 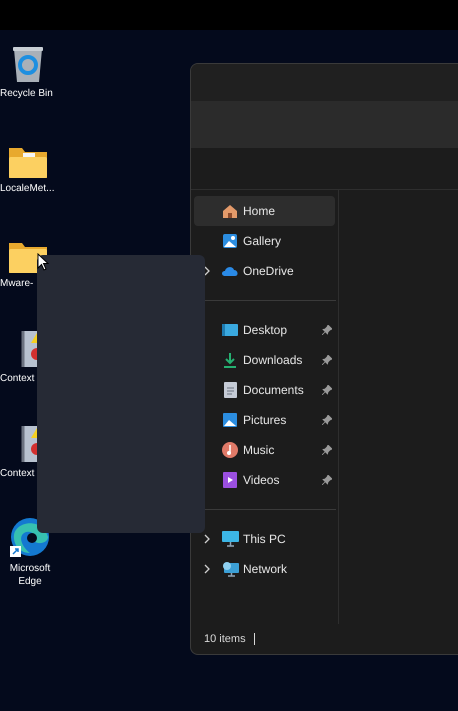 I want to click on nav-item: Network, so click(x=264, y=569).